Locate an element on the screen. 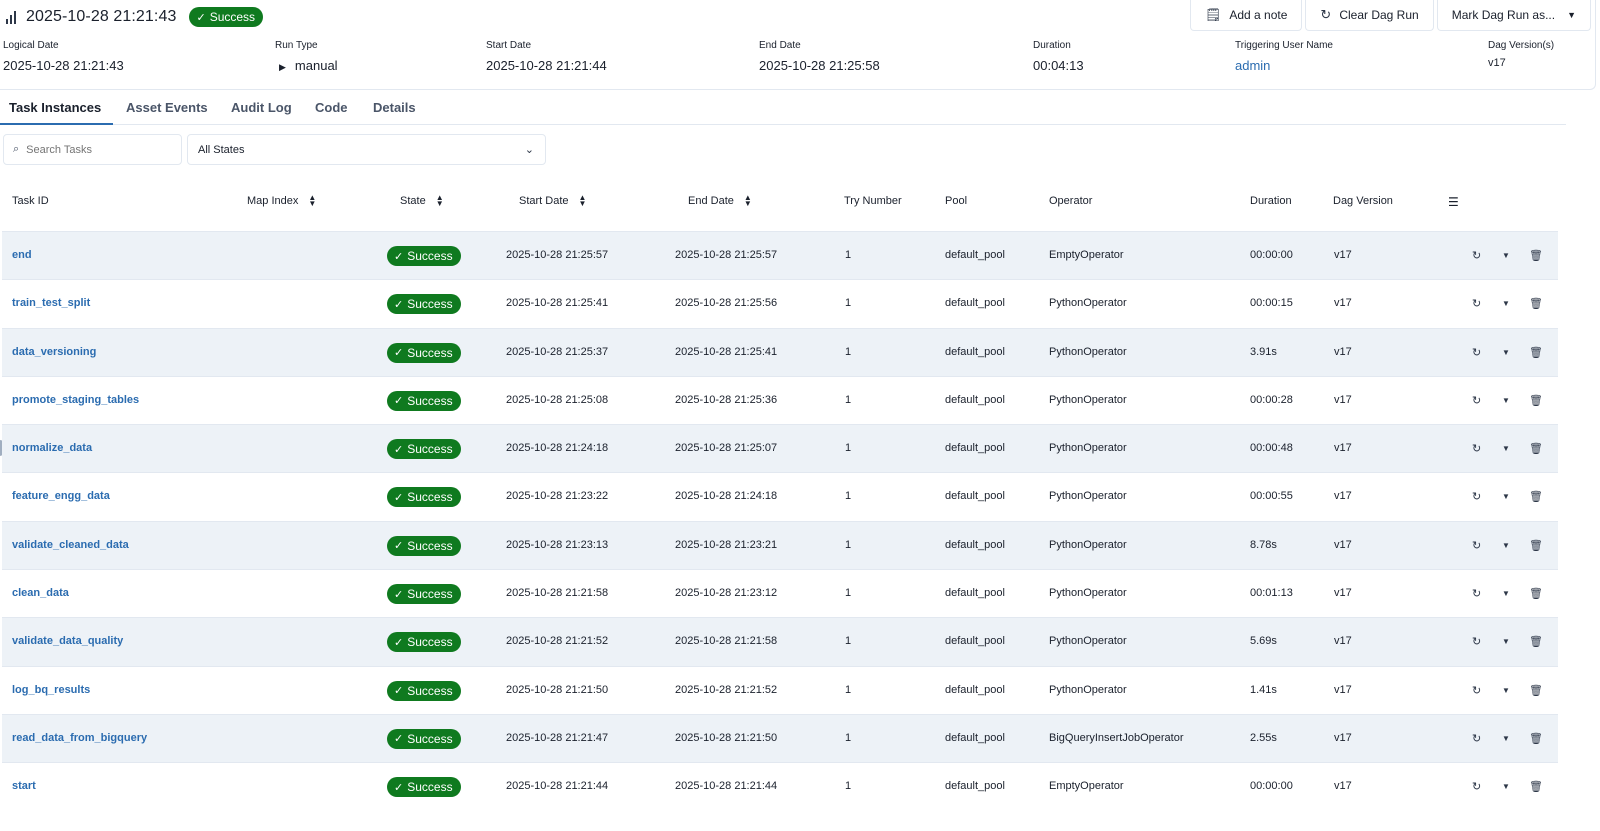 Image resolution: width=1600 pixels, height=831 pixels. pool-cell: default_pool is located at coordinates (975, 496).